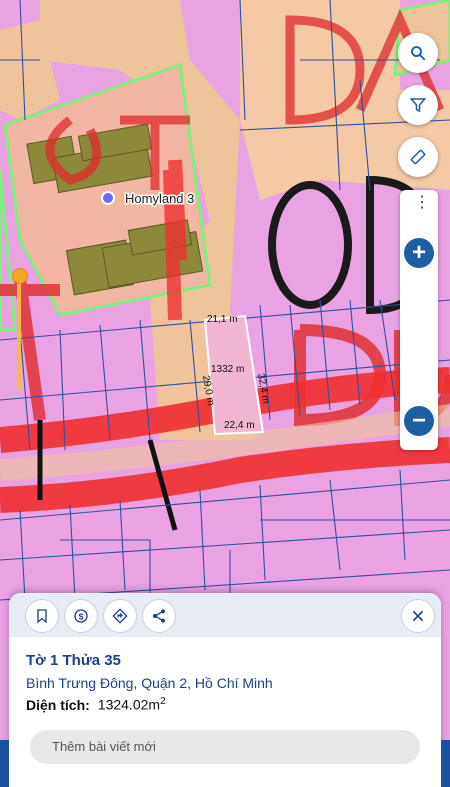  I want to click on parcel-address: Bình Trưng Đông, Quận 2, Hồ Chí Minh, so click(149, 683).